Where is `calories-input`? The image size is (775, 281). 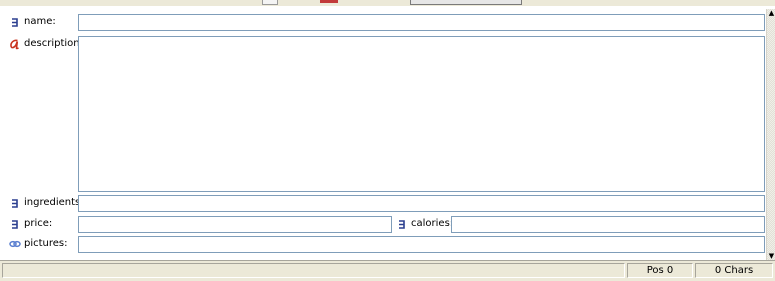 calories-input is located at coordinates (608, 224).